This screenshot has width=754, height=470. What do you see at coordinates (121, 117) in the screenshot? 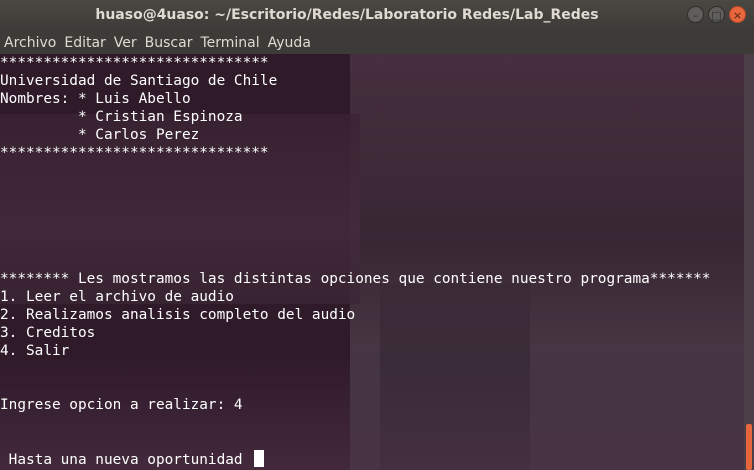
I see `terminal-line: * Cristian Espinoza` at bounding box center [121, 117].